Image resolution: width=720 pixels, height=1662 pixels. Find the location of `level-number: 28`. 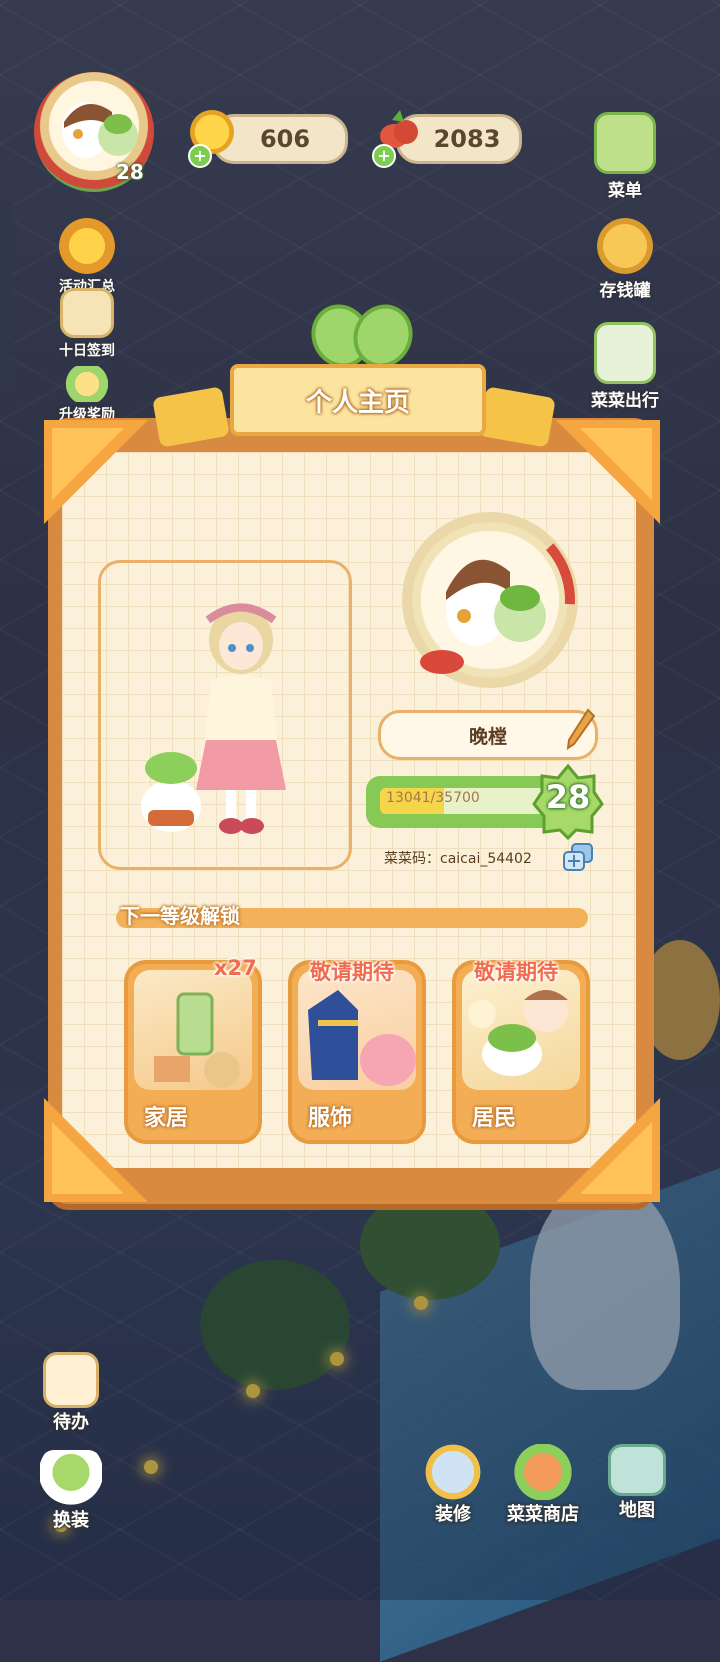

level-number: 28 is located at coordinates (568, 797).